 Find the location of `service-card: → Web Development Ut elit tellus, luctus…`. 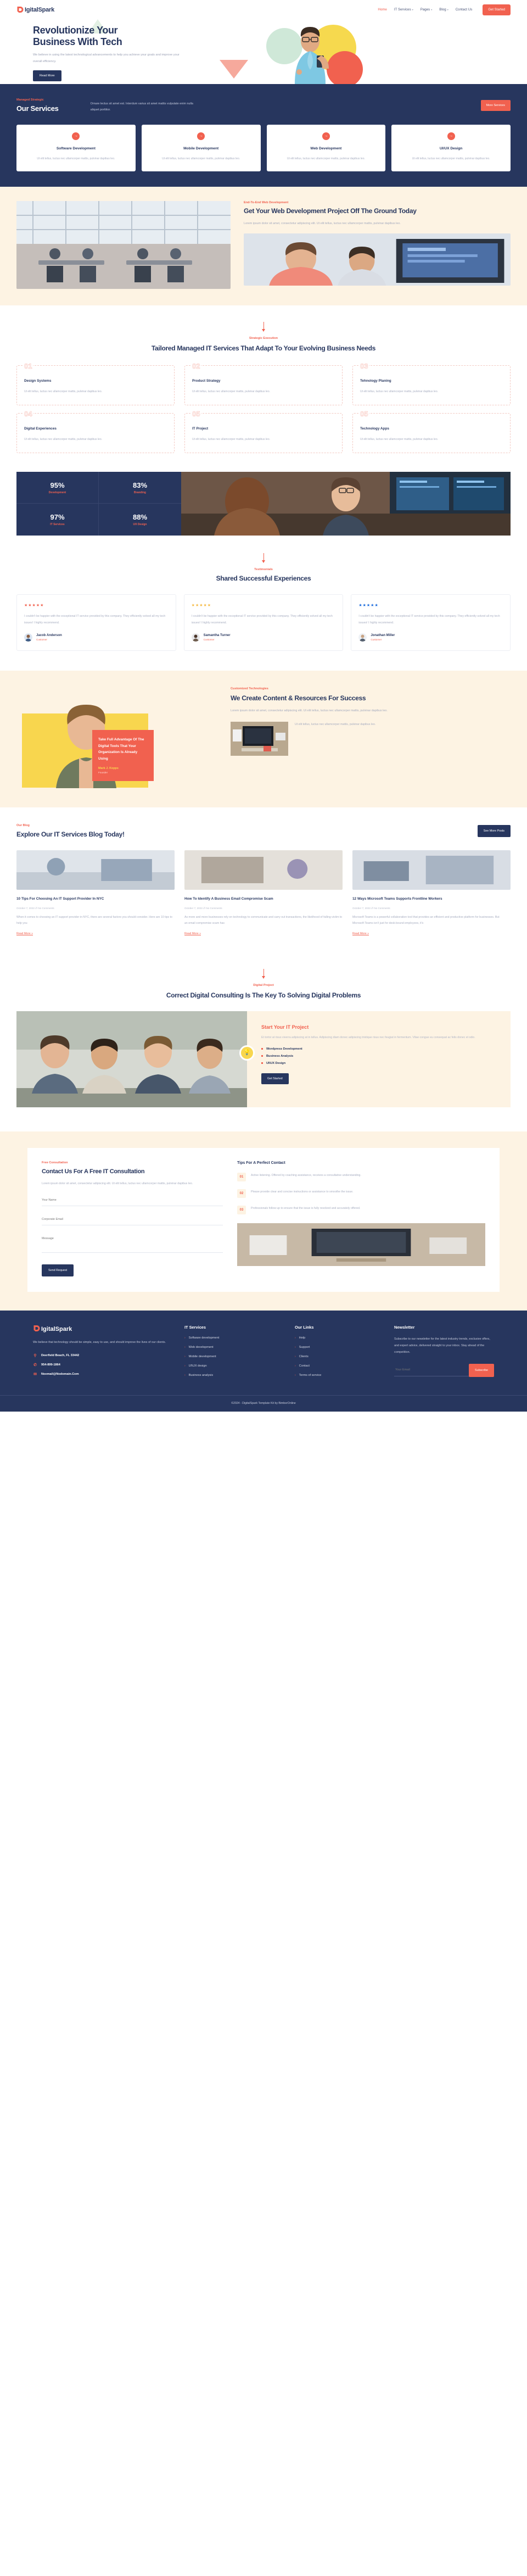

service-card: → Web Development Ut elit tellus, luctus… is located at coordinates (326, 148).